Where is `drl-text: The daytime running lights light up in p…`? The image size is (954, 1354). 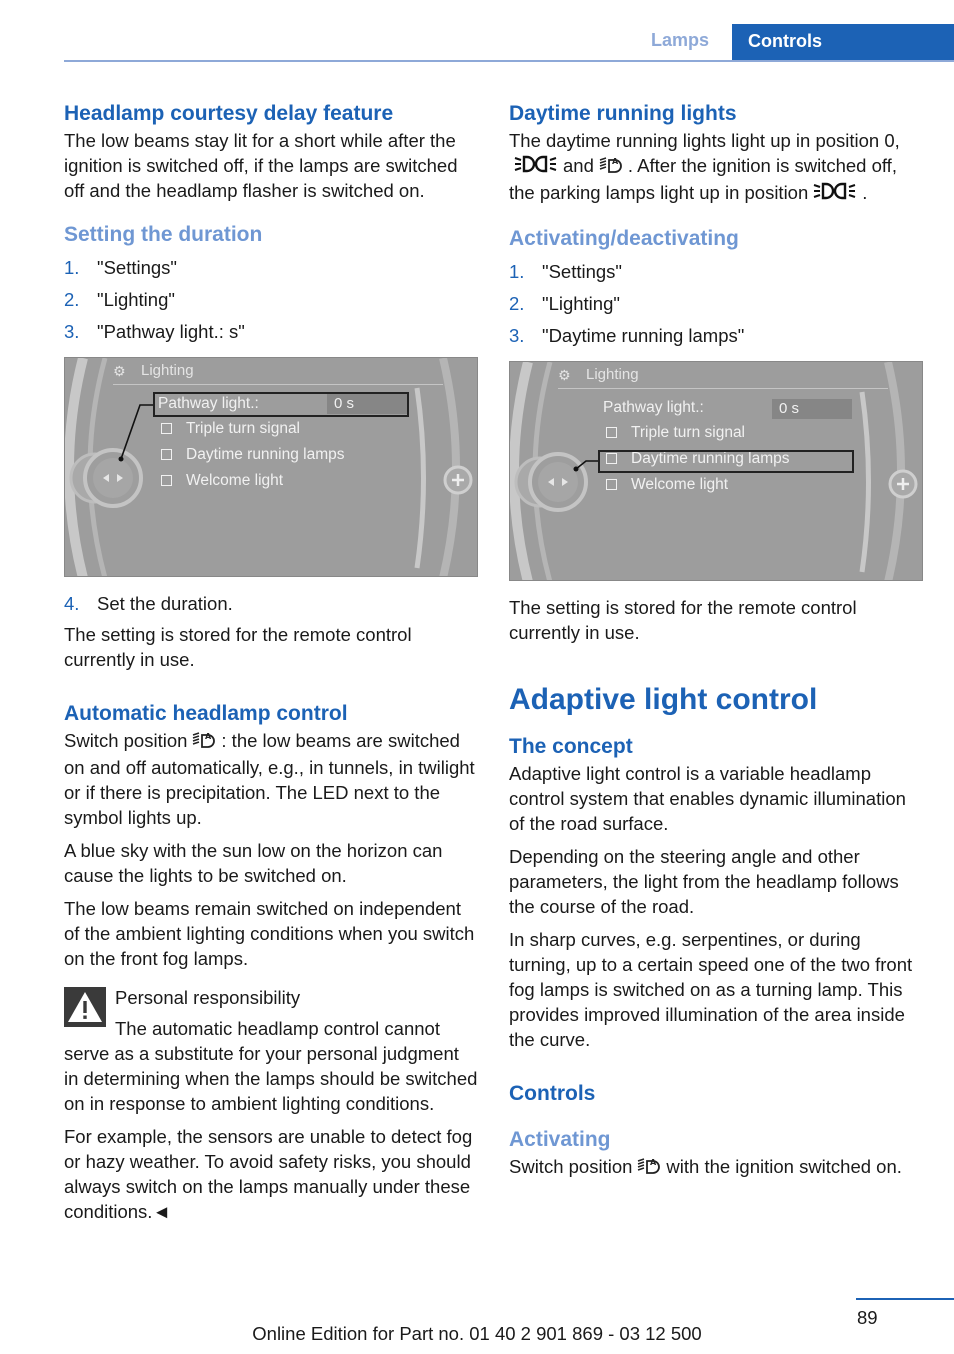
drl-text: The daytime running lights light up in p… is located at coordinates (716, 167).